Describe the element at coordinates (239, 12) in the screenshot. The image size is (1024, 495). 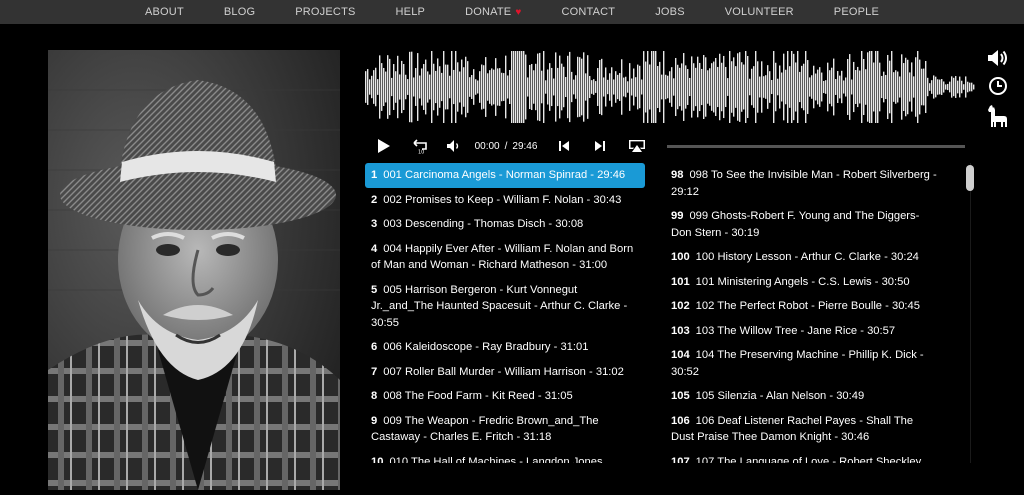
I see `nav-blog: BLOG` at that location.